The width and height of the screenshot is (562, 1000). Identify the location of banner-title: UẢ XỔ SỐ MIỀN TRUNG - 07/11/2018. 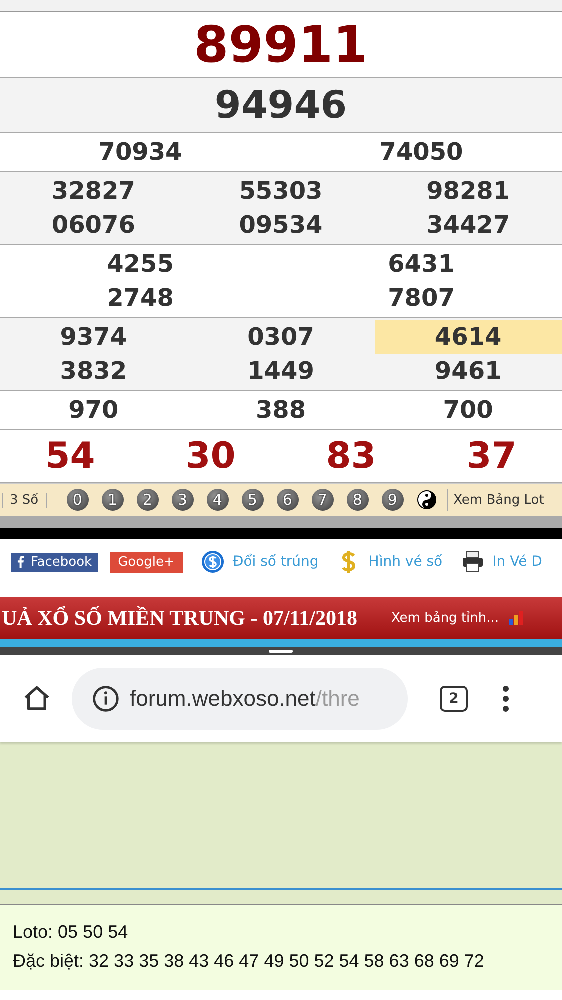
(180, 618).